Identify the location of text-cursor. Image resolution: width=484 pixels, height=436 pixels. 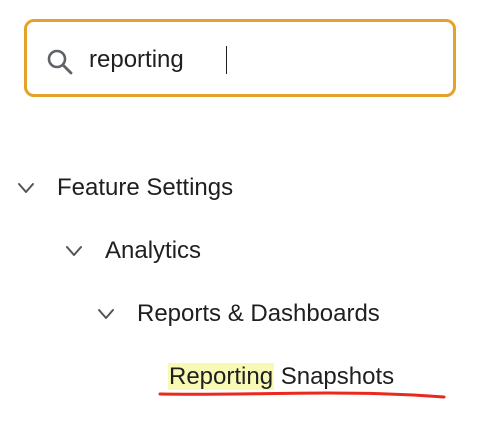
(226, 60).